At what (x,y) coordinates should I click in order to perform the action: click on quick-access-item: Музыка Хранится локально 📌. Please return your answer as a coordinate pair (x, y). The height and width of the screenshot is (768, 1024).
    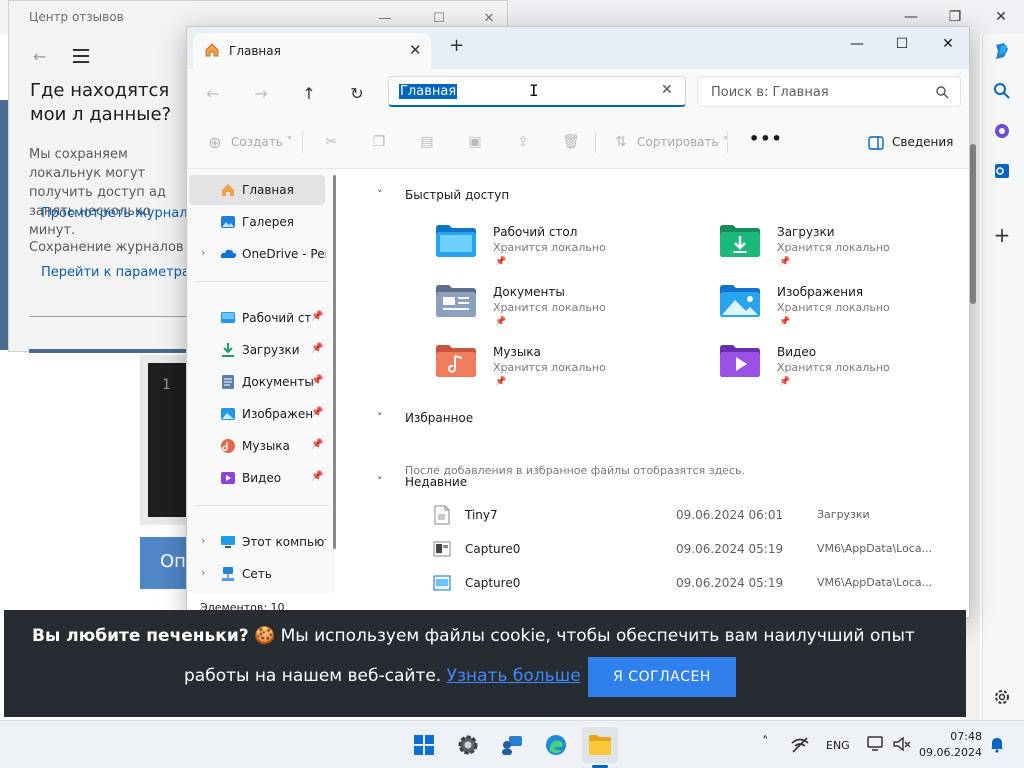
    Looking at the image, I should click on (575, 371).